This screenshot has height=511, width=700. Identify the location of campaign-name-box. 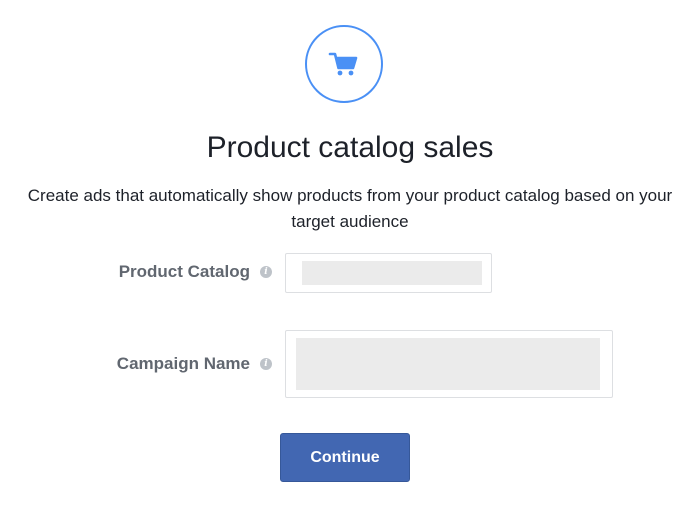
(449, 364).